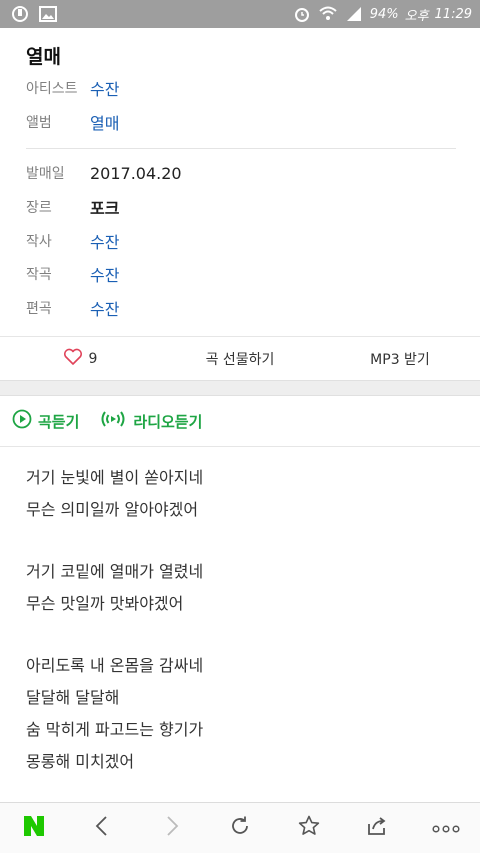  Describe the element at coordinates (240, 388) in the screenshot. I see `section-separator` at that location.